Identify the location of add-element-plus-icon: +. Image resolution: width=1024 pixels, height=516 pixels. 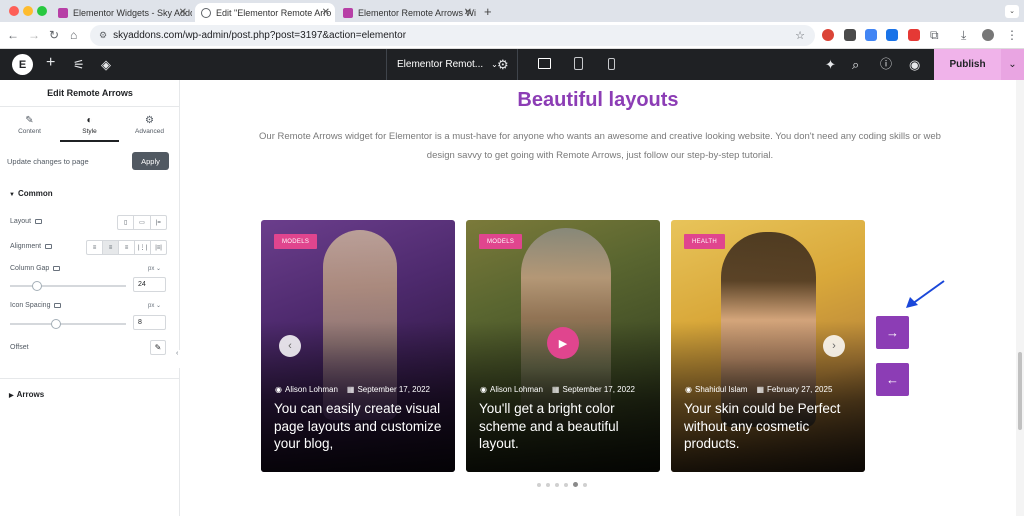
(50, 63).